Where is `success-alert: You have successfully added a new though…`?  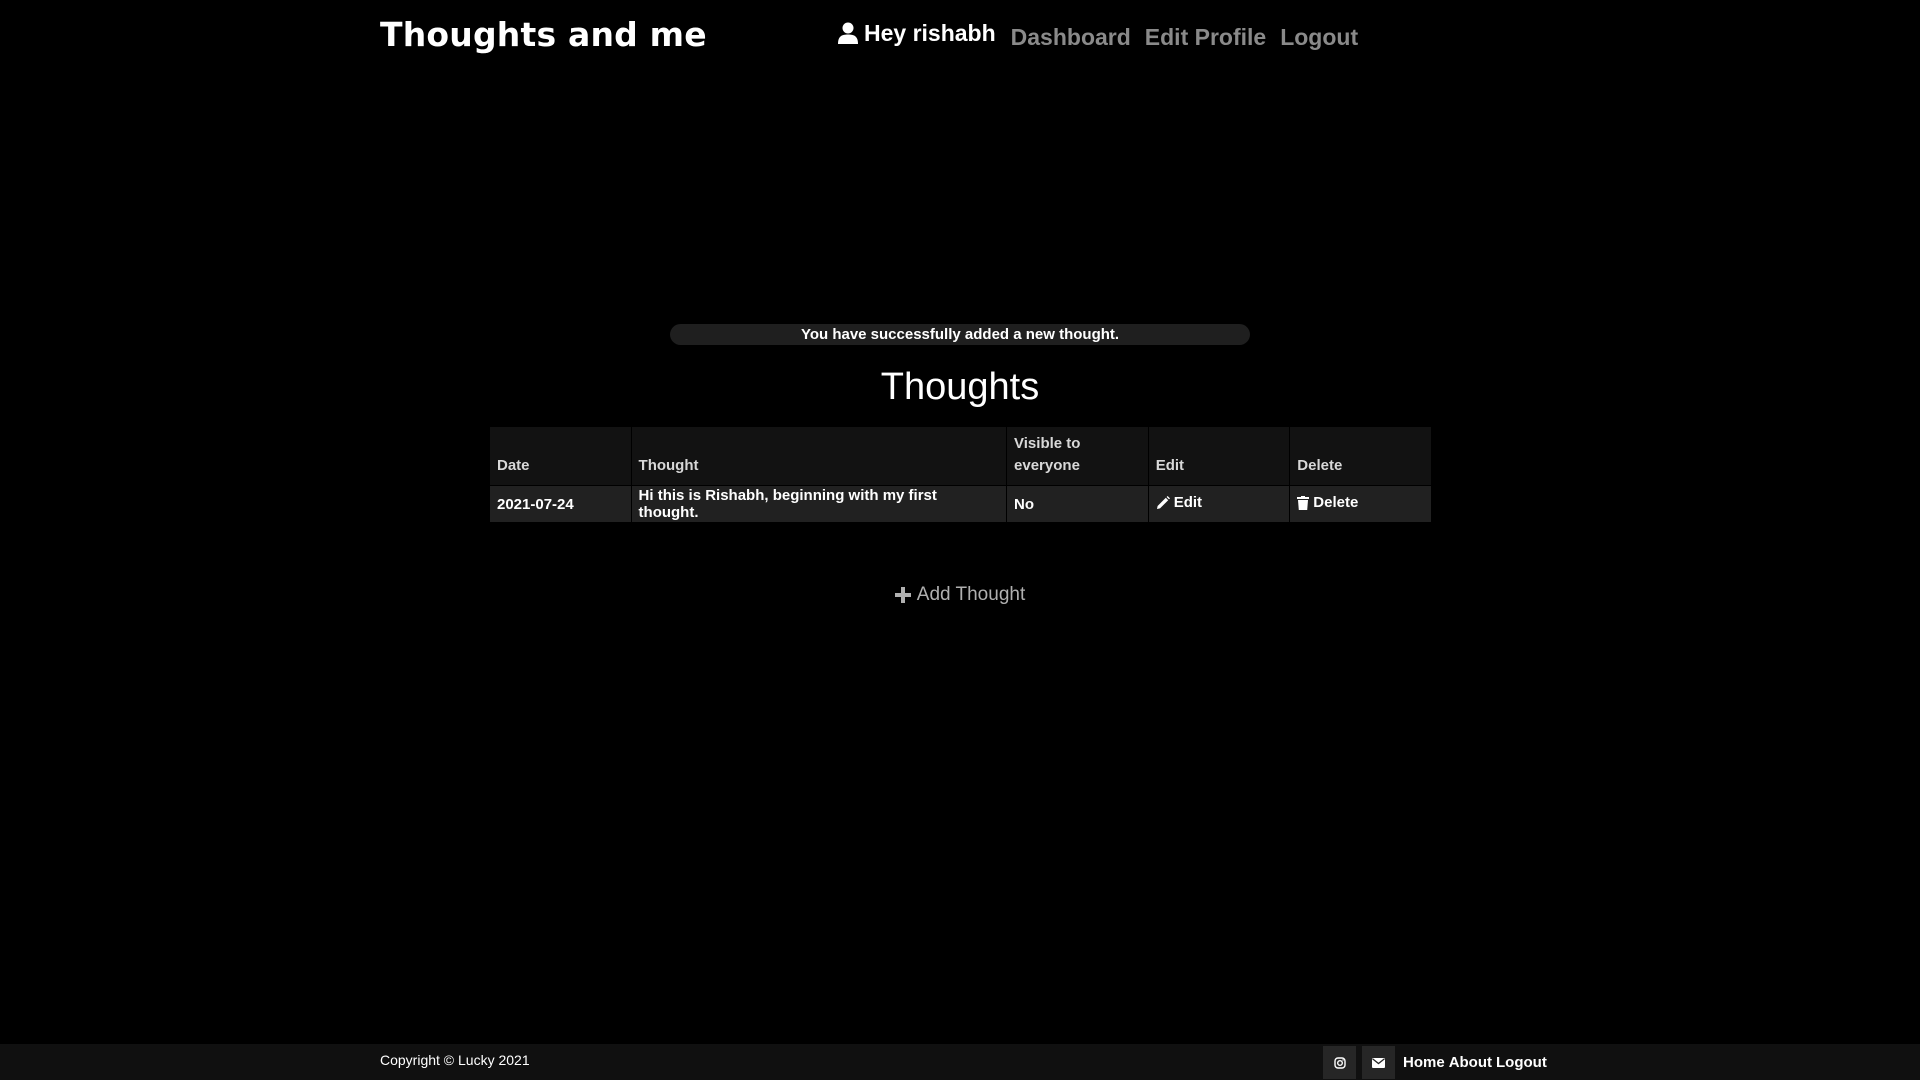
success-alert: You have successfully added a new though… is located at coordinates (960, 334).